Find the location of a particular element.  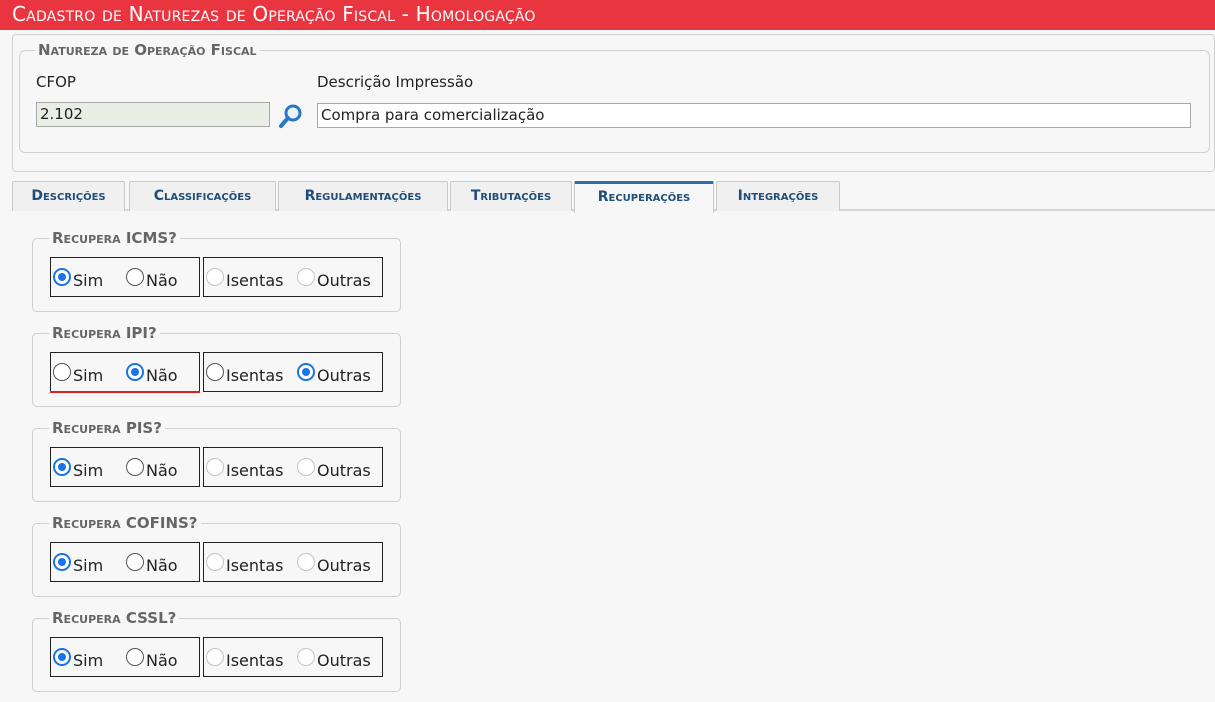

tab-integracoes: Integrações is located at coordinates (778, 196).